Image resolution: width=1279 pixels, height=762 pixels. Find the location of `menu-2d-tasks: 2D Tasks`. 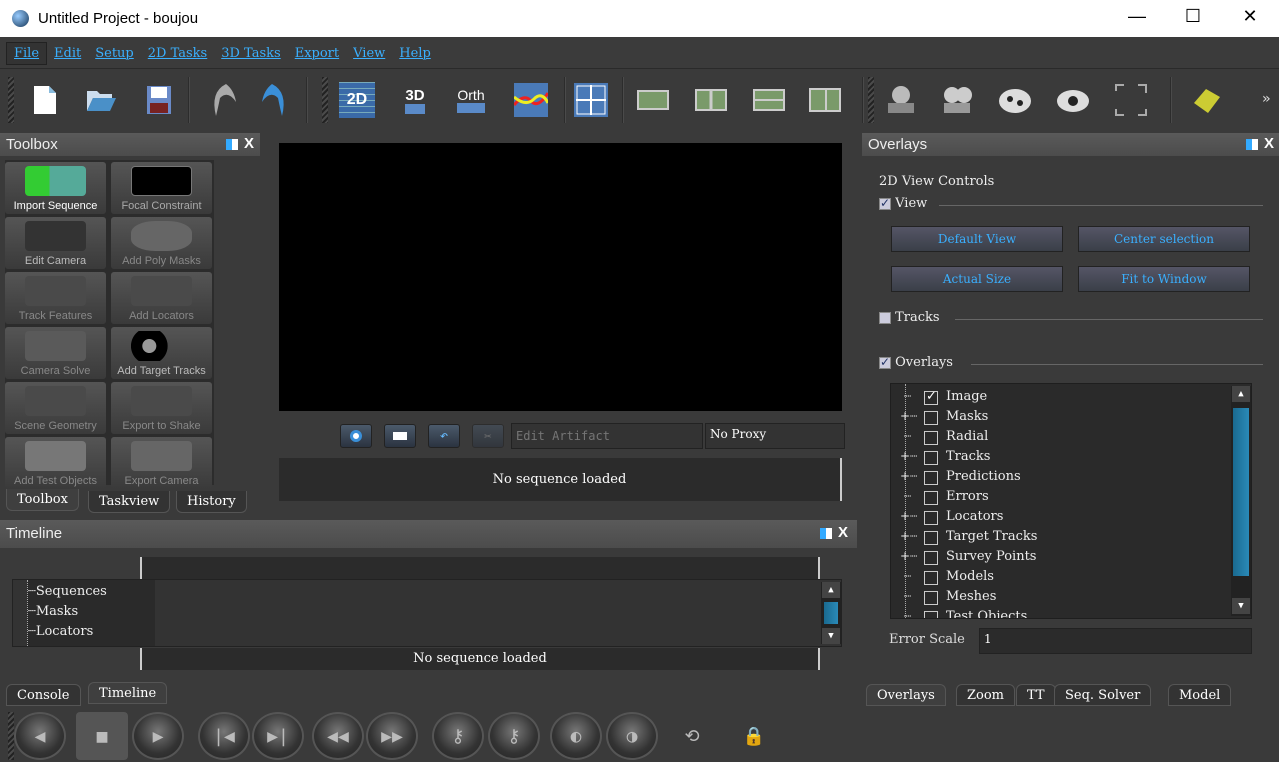

menu-2d-tasks: 2D Tasks is located at coordinates (177, 53).